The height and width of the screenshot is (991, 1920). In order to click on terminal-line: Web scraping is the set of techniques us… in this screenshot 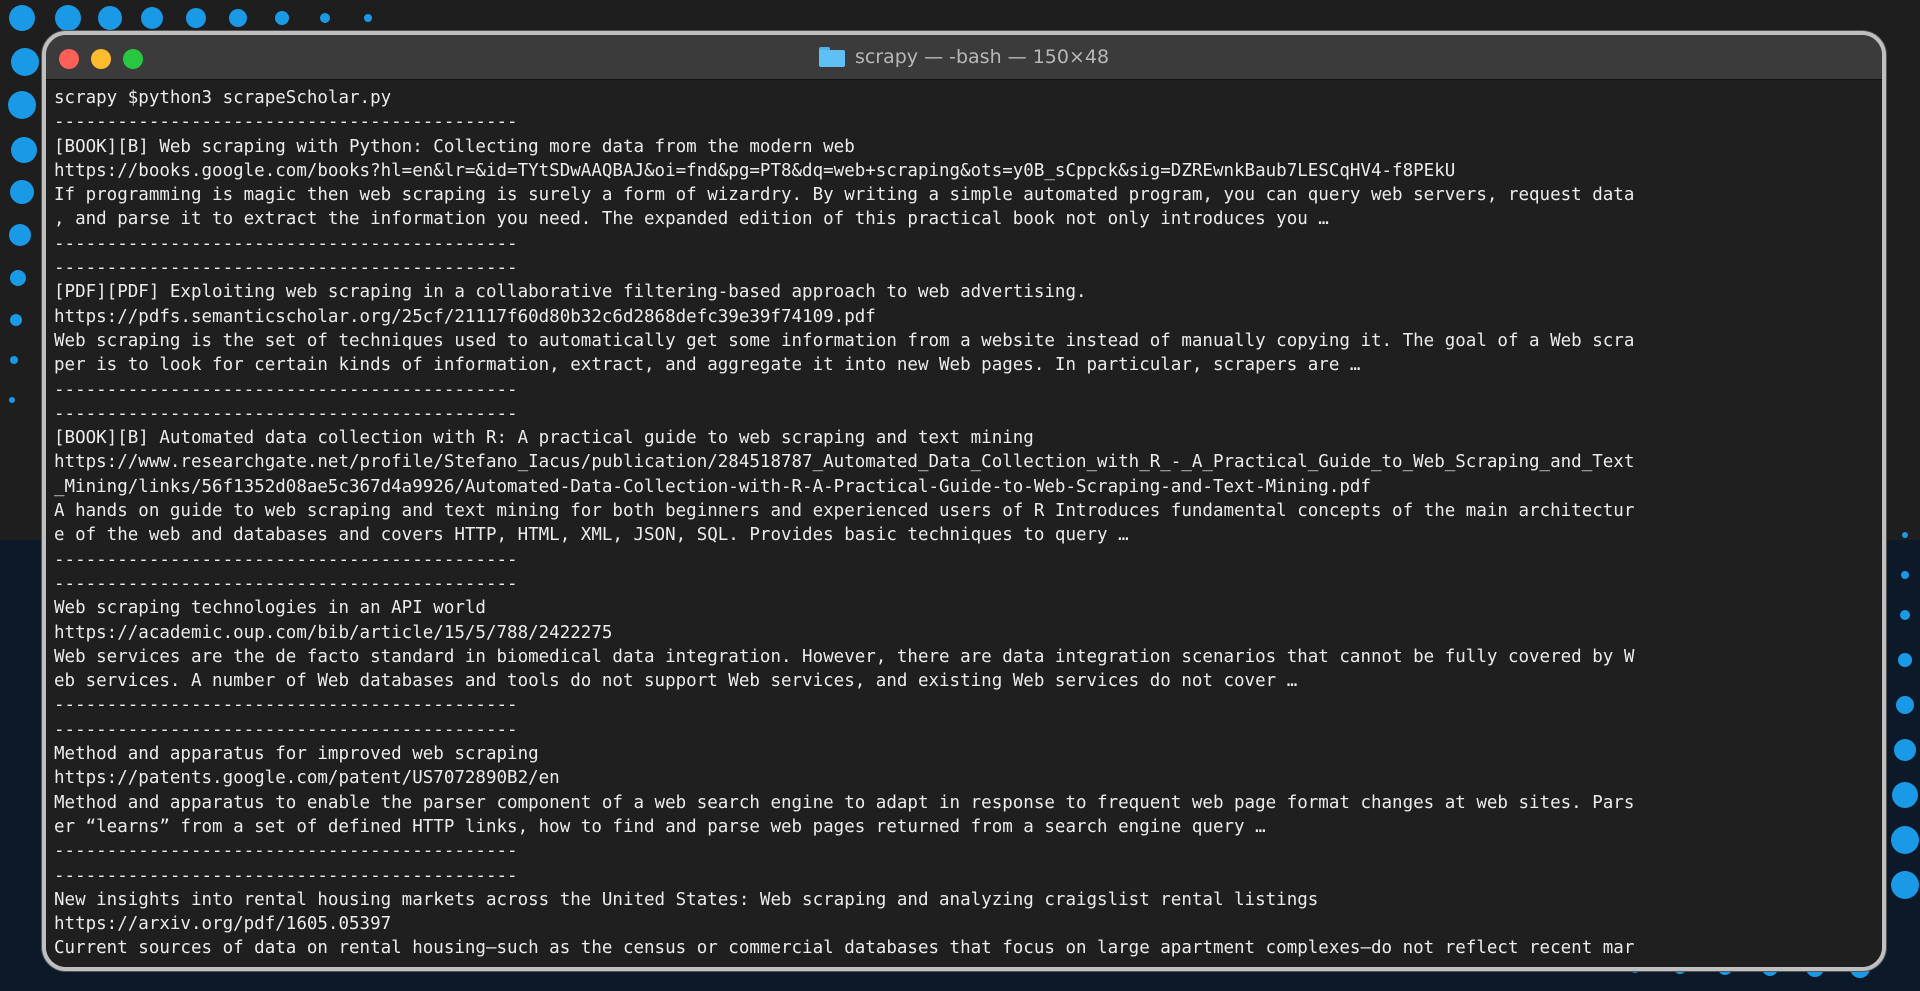, I will do `click(844, 340)`.